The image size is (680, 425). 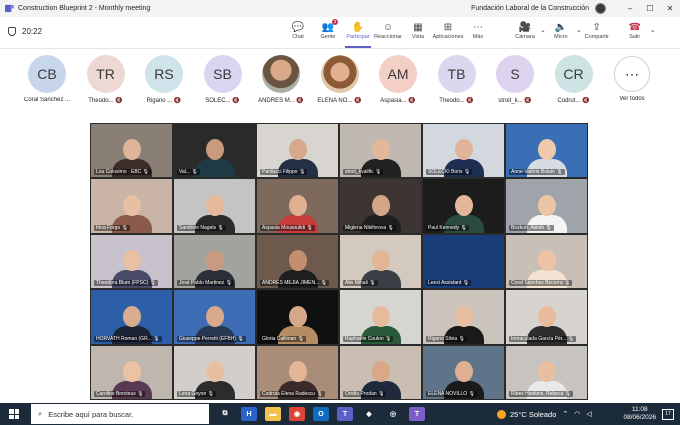 What do you see at coordinates (546, 372) in the screenshot?
I see `video-tile: Ribes Hankins, Rebeca 🎙` at bounding box center [546, 372].